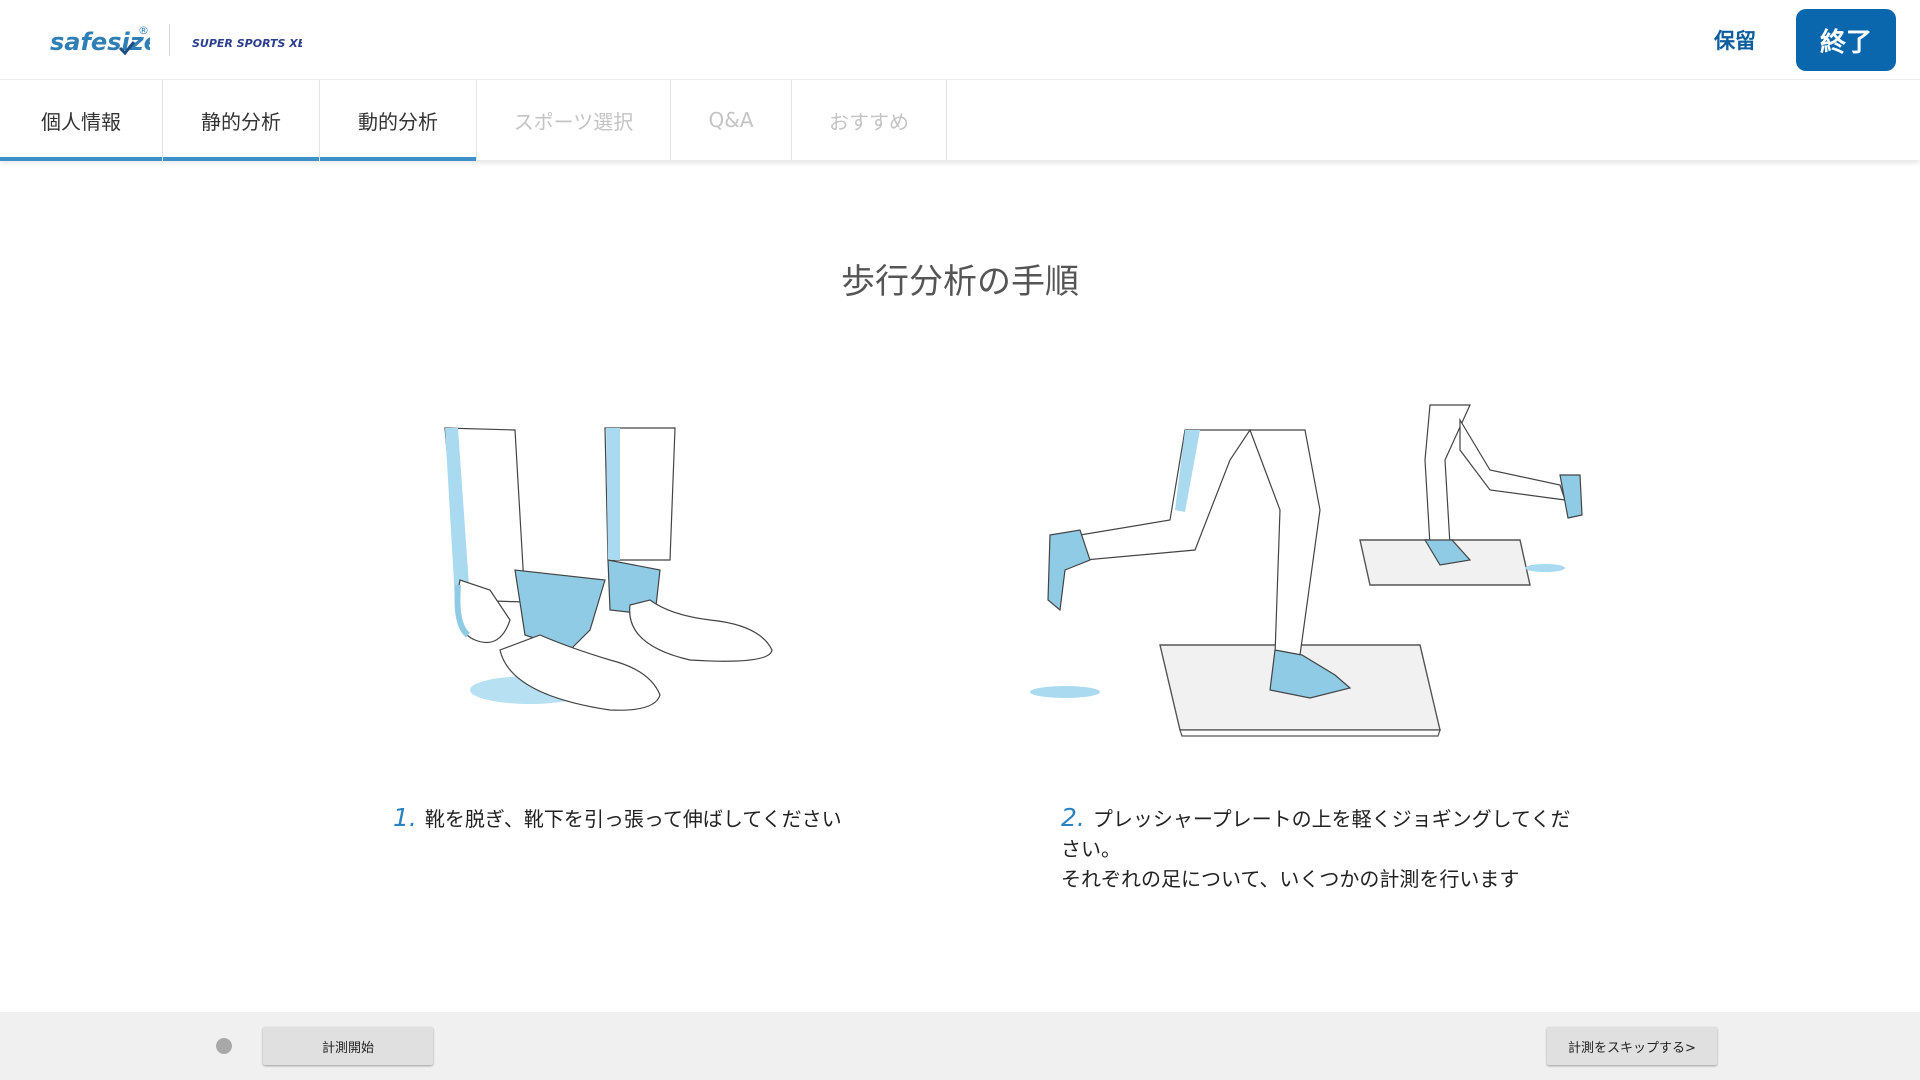 The width and height of the screenshot is (1920, 1080). I want to click on tab-label: 個人情報, so click(81, 121).